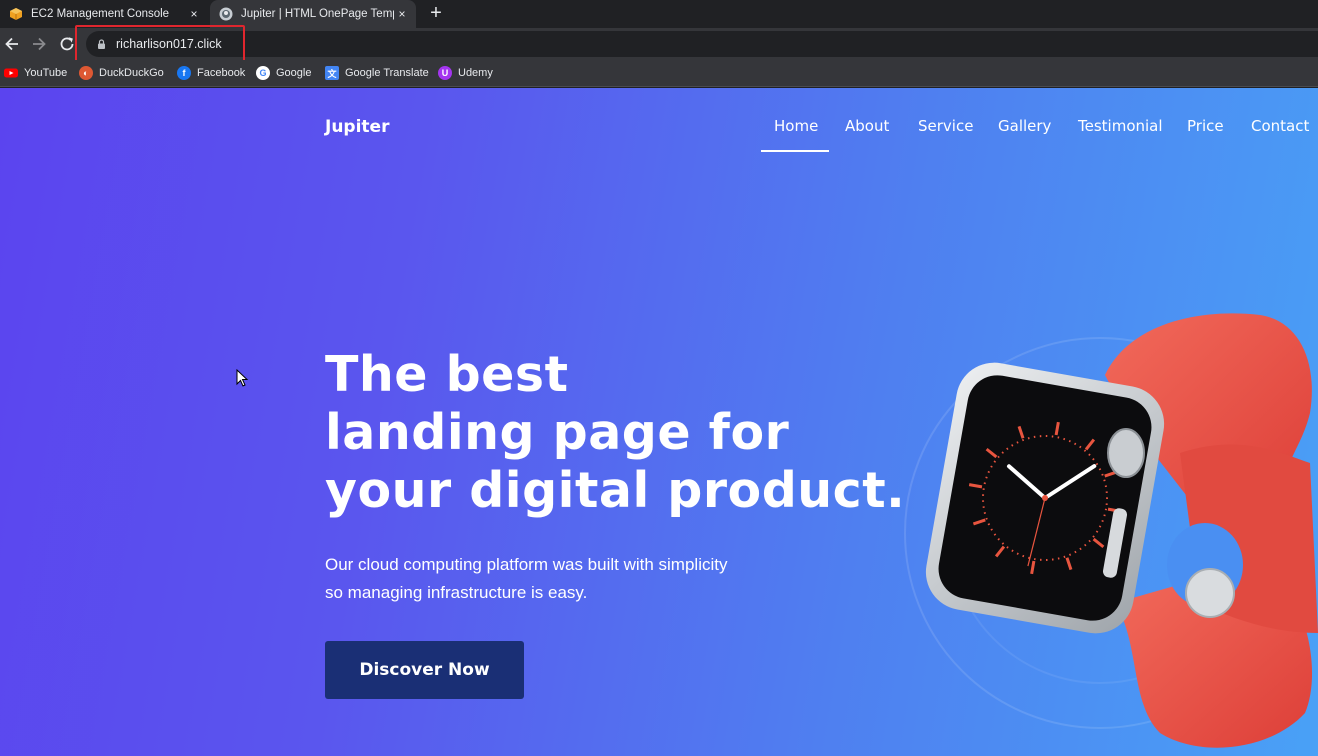 This screenshot has width=1318, height=756. Describe the element at coordinates (184, 73) in the screenshot. I see `facebook-icon: f` at that location.